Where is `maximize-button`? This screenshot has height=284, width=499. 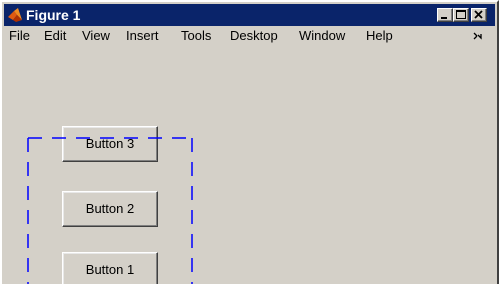
maximize-button is located at coordinates (461, 15).